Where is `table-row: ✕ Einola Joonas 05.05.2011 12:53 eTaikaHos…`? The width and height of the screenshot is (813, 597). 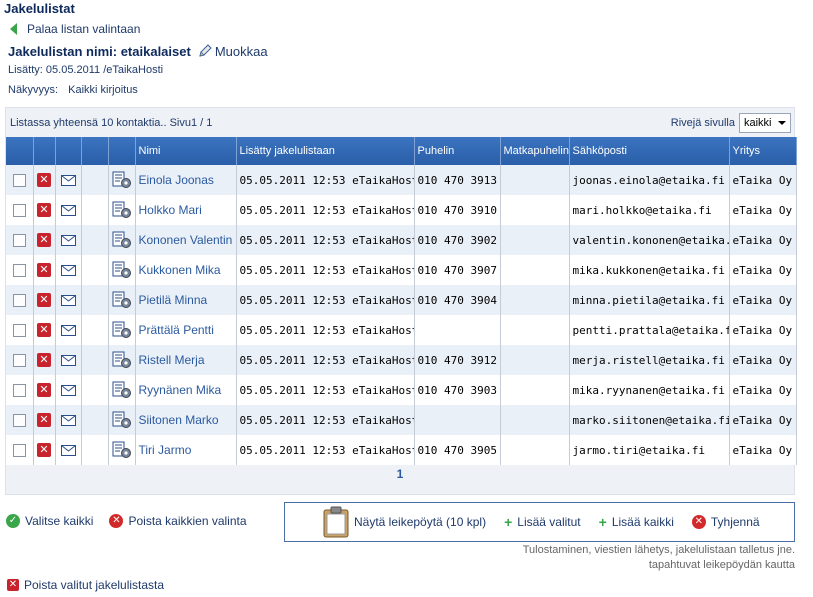
table-row: ✕ Einola Joonas 05.05.2011 12:53 eTaikaHos… is located at coordinates (401, 180).